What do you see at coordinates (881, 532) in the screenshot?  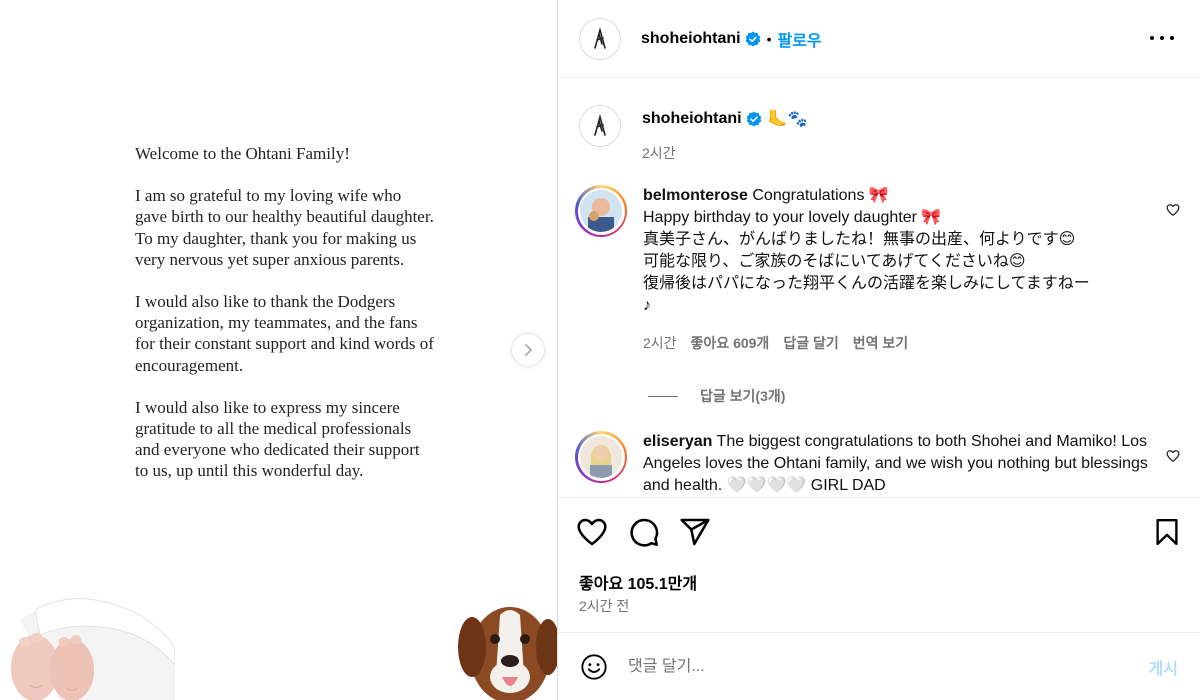 I see `action-bar` at bounding box center [881, 532].